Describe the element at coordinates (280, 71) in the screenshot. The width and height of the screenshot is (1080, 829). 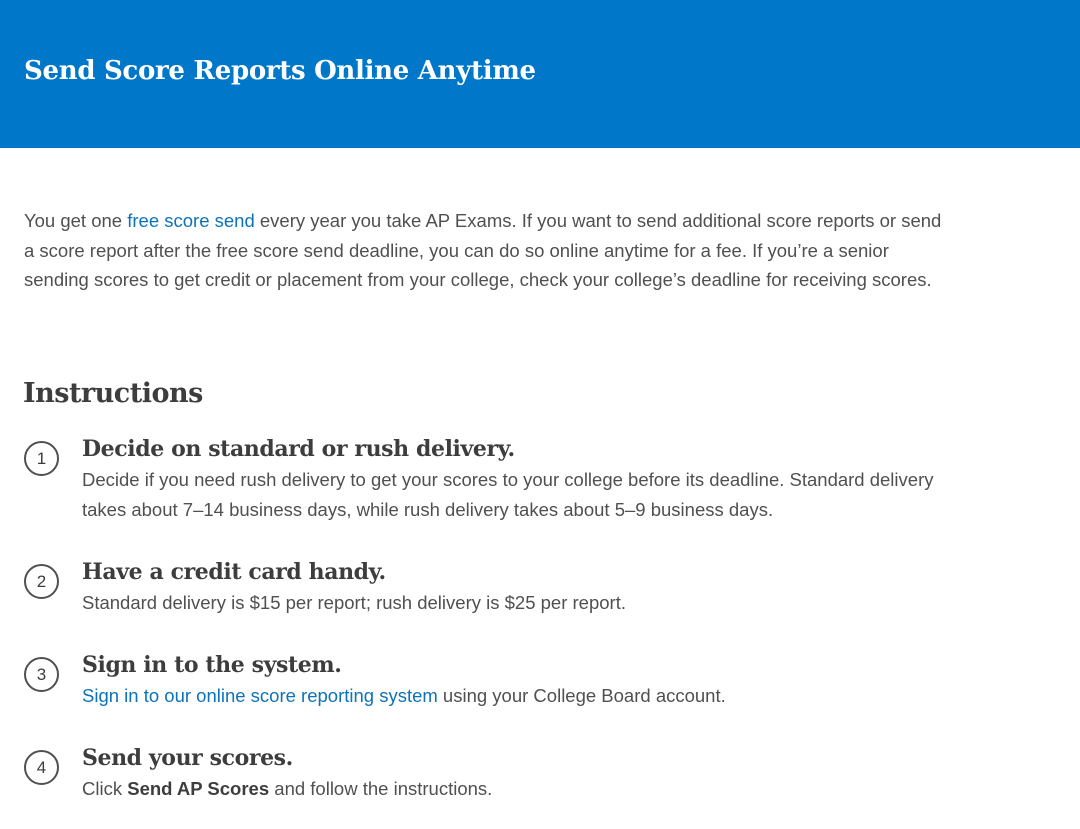
I see `page-title: Send Score Reports Online Anytime` at that location.